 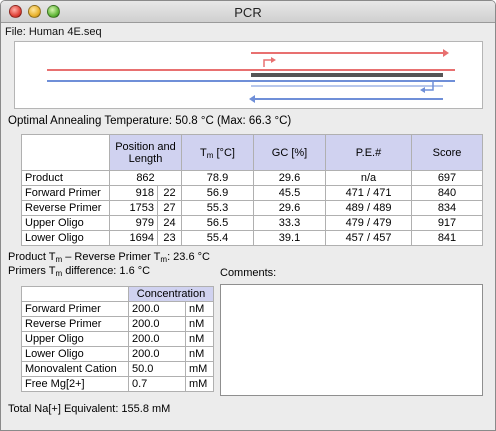 I want to click on cell-score: 840, so click(x=447, y=193).